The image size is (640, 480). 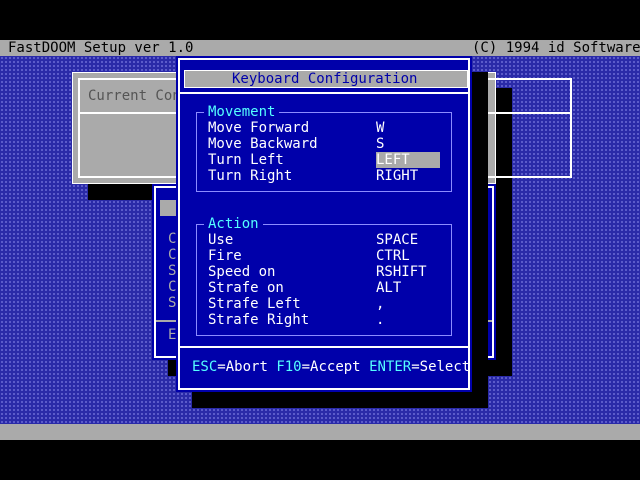 I want to click on f10-label: =Accept, so click(x=331, y=367).